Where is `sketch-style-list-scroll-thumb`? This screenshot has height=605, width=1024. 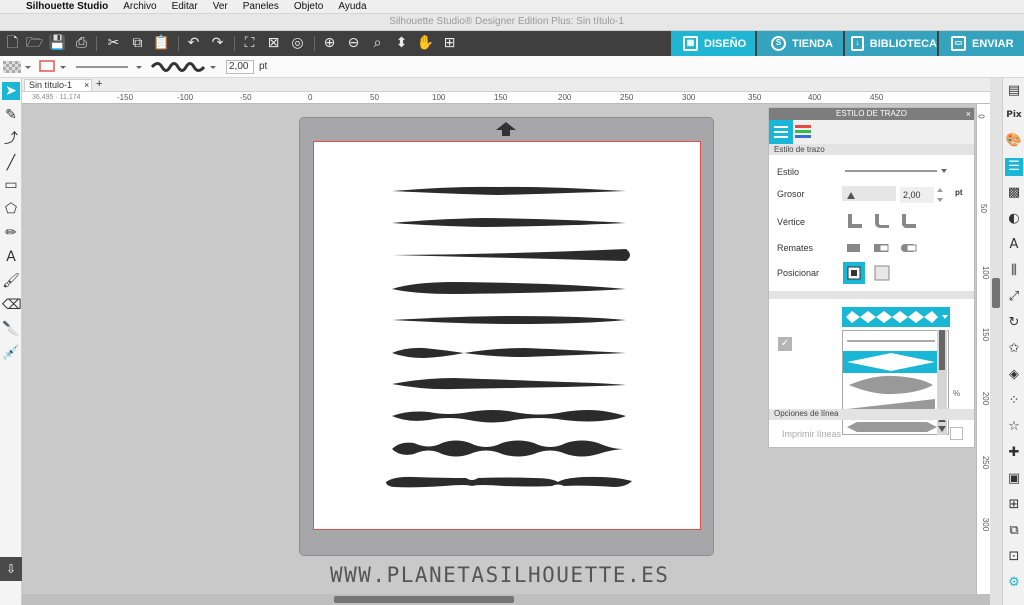
sketch-style-list-scroll-thumb is located at coordinates (942, 350).